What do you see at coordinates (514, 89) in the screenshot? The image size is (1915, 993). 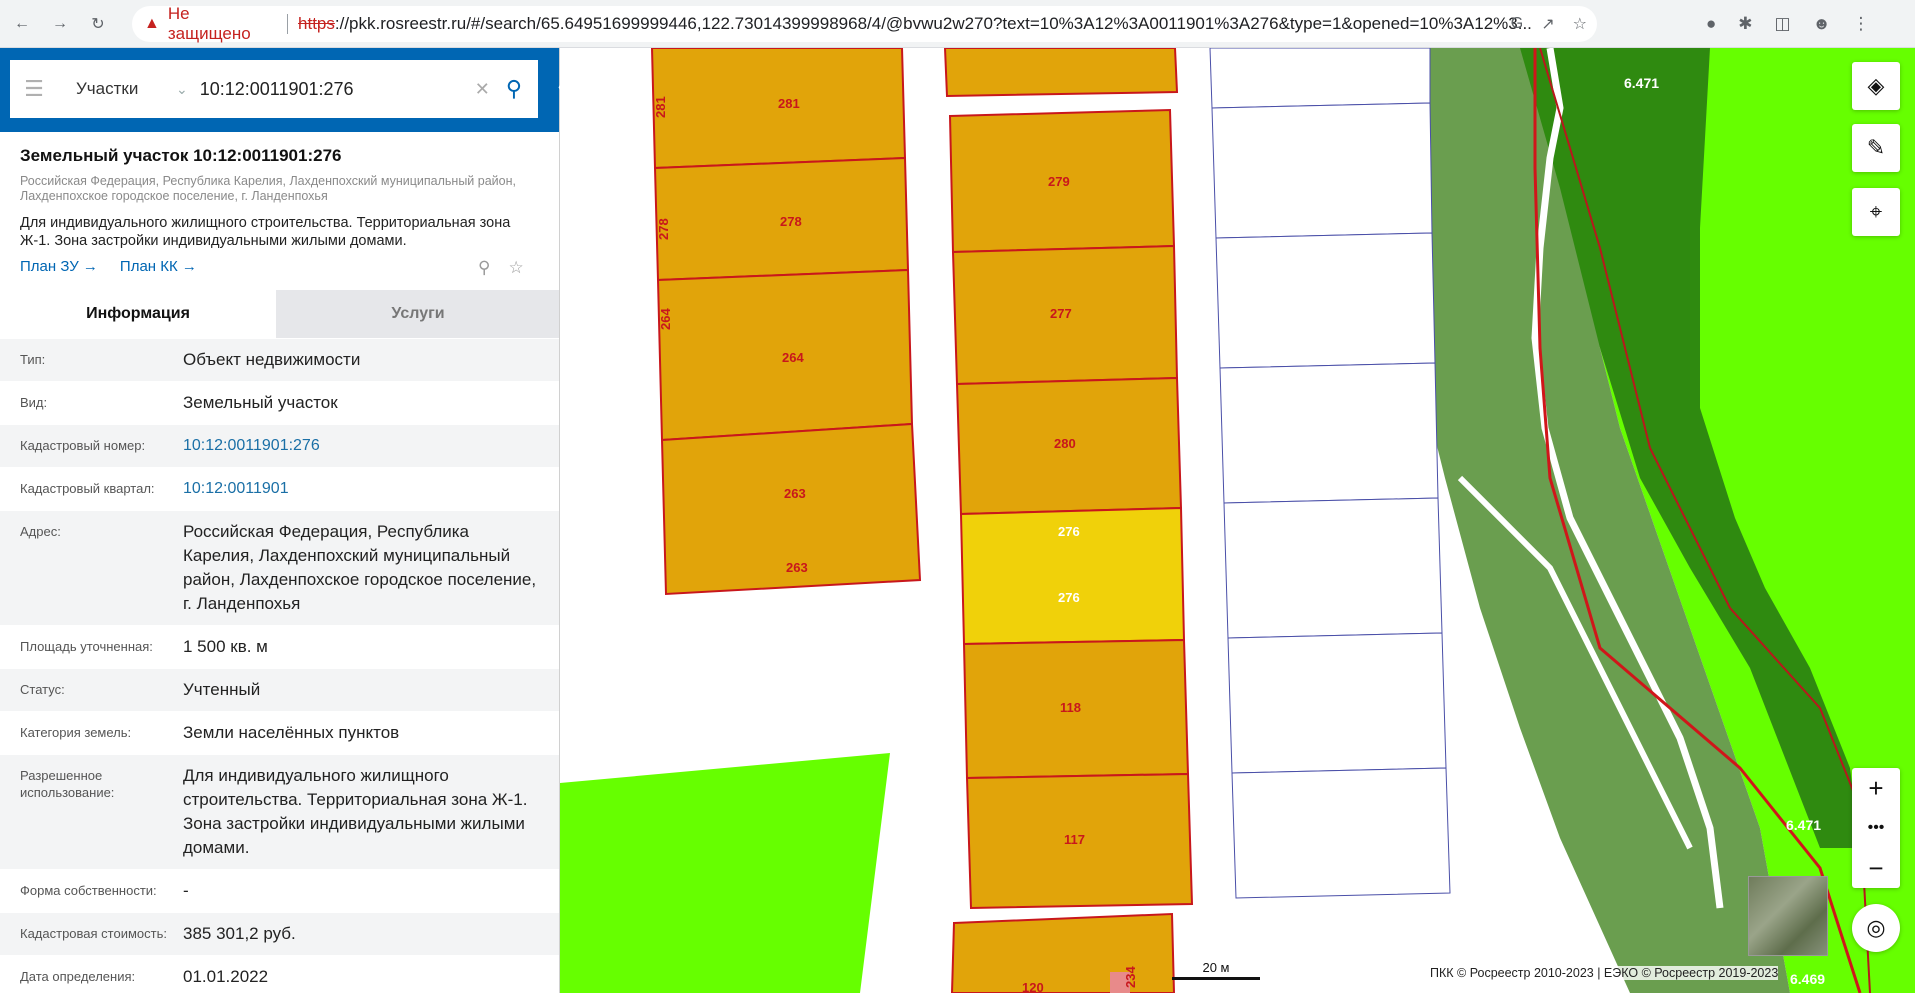 I see `search-icon: ⚲` at bounding box center [514, 89].